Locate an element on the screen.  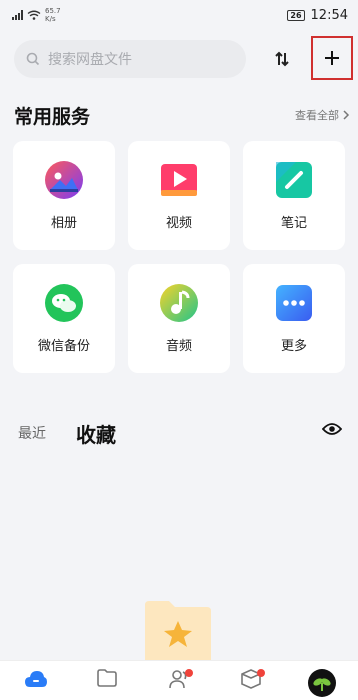
speed-unit: K/s is located at coordinates (50, 19).